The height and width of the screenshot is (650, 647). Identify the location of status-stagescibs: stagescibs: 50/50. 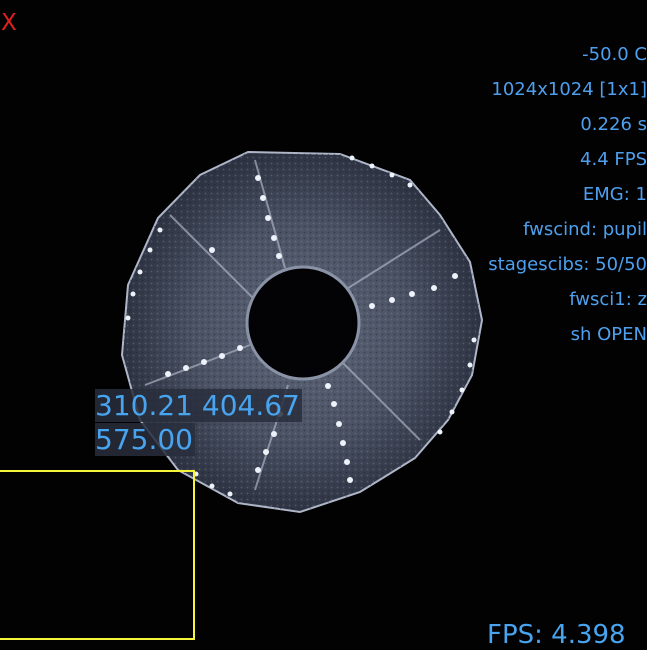
(567, 264).